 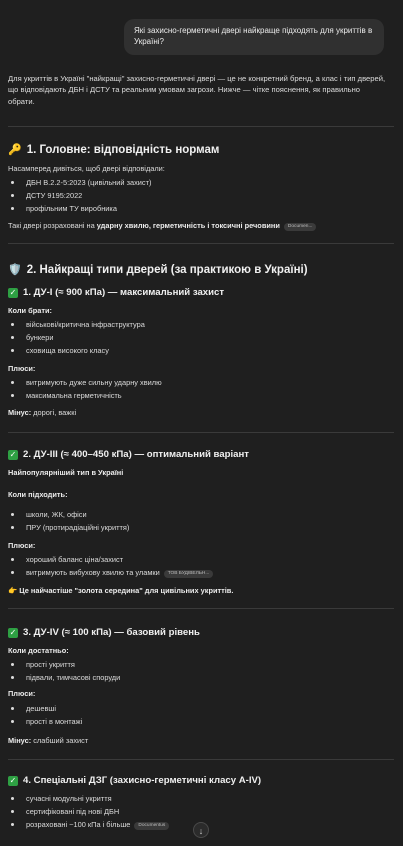 I want to click on note-text: Такі двері розраховані на, so click(x=52, y=225).